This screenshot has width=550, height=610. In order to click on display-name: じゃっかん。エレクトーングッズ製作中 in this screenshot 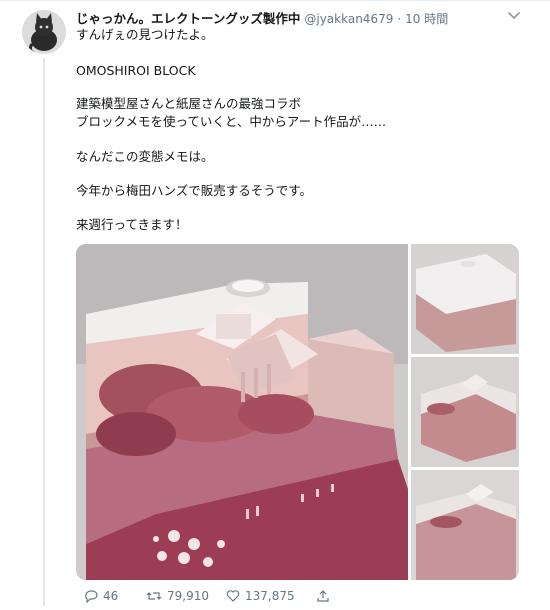, I will do `click(188, 18)`.